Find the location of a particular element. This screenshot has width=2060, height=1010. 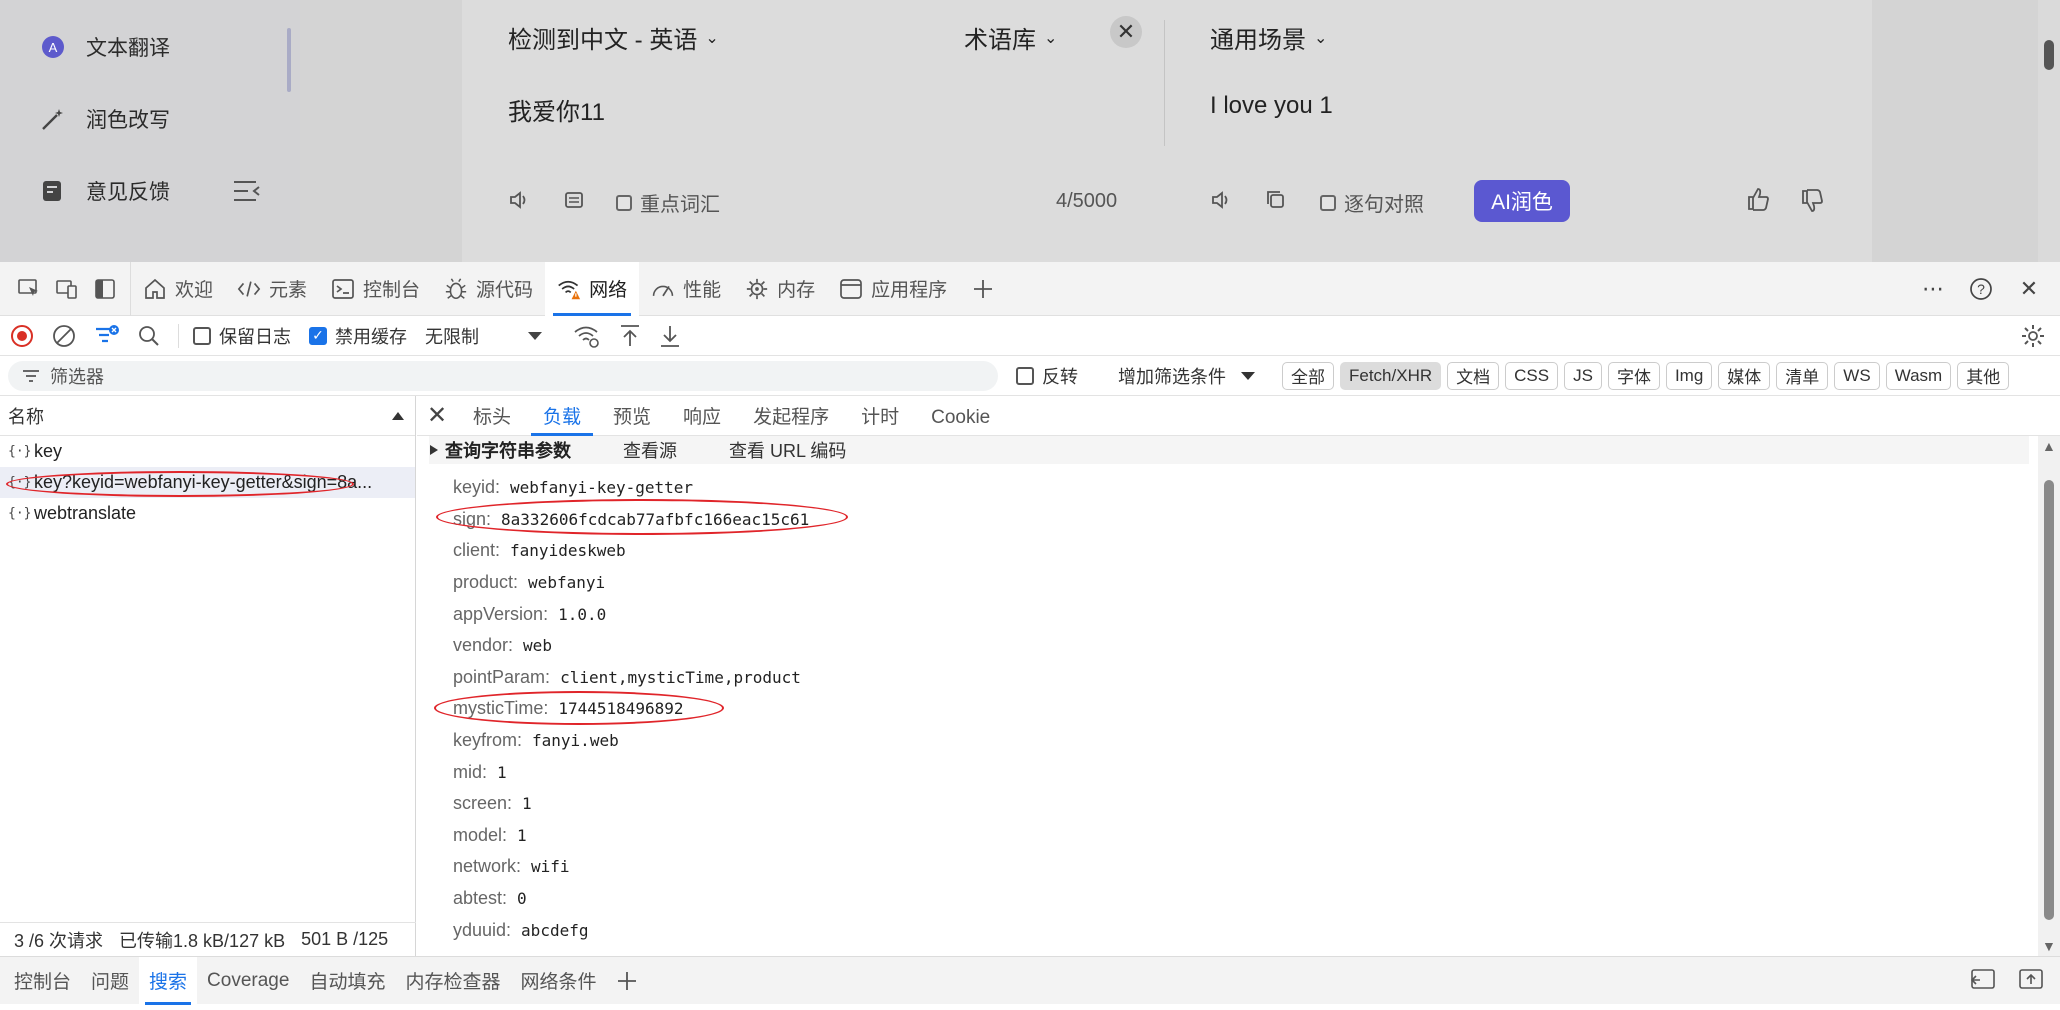

sentence-compare-checkbox: 逐句对照 is located at coordinates (1372, 202).